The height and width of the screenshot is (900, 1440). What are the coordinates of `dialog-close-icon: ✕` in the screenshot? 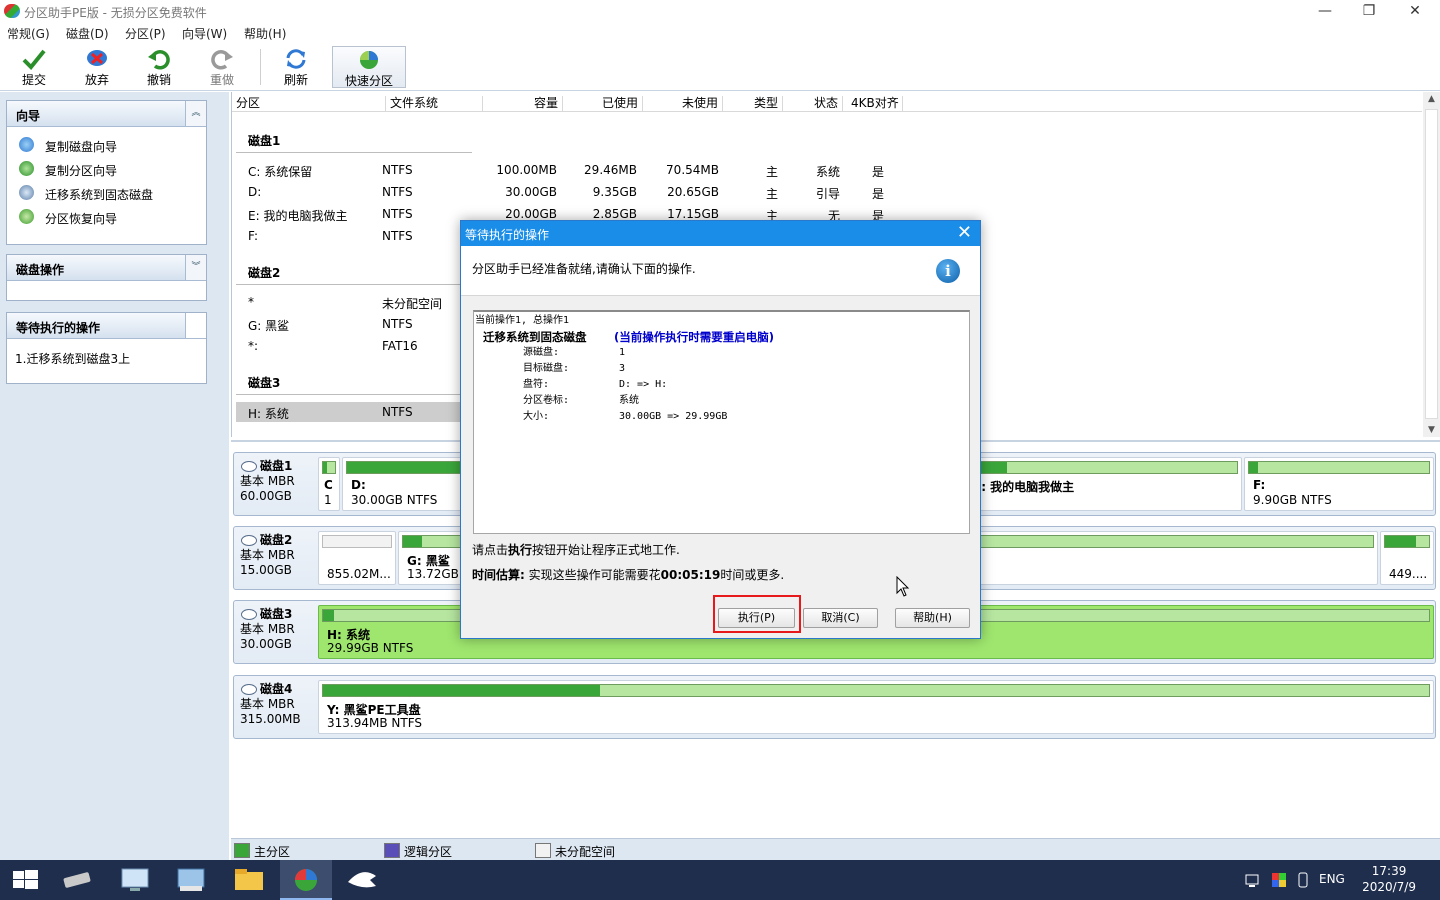 It's located at (964, 232).